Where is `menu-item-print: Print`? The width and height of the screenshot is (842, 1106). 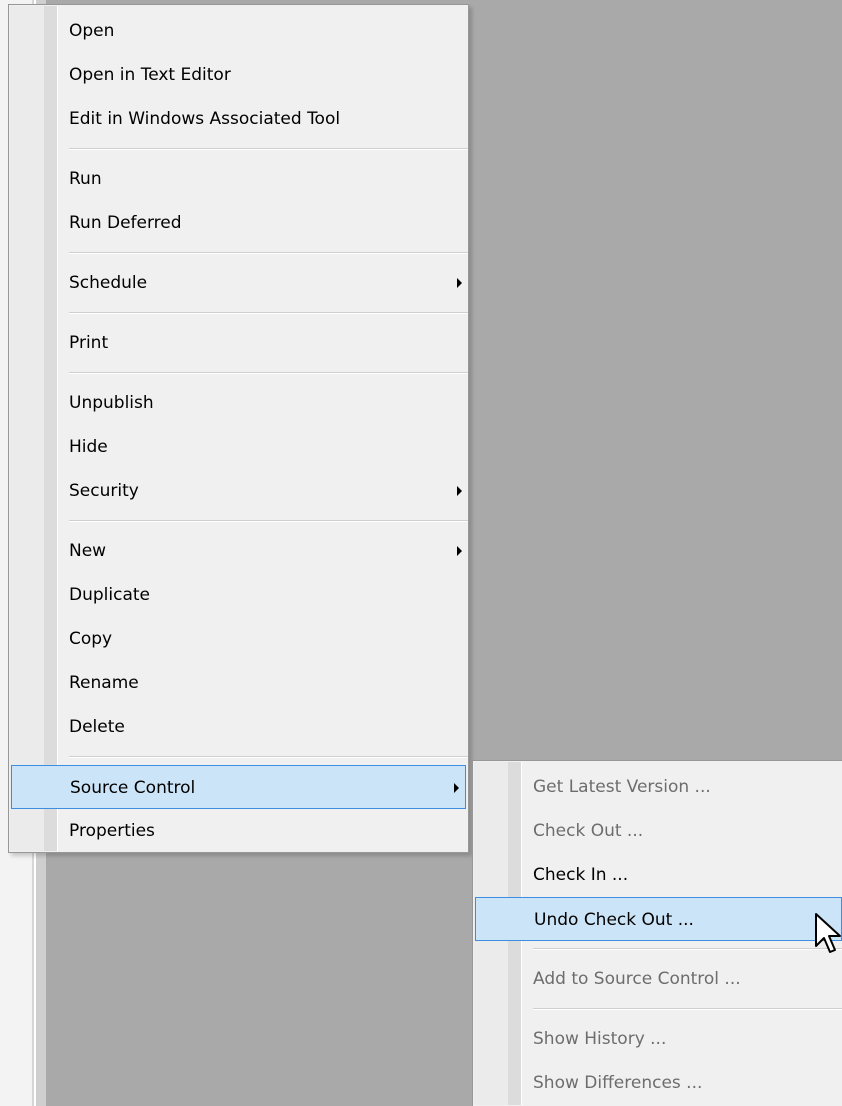
menu-item-print: Print is located at coordinates (238, 343).